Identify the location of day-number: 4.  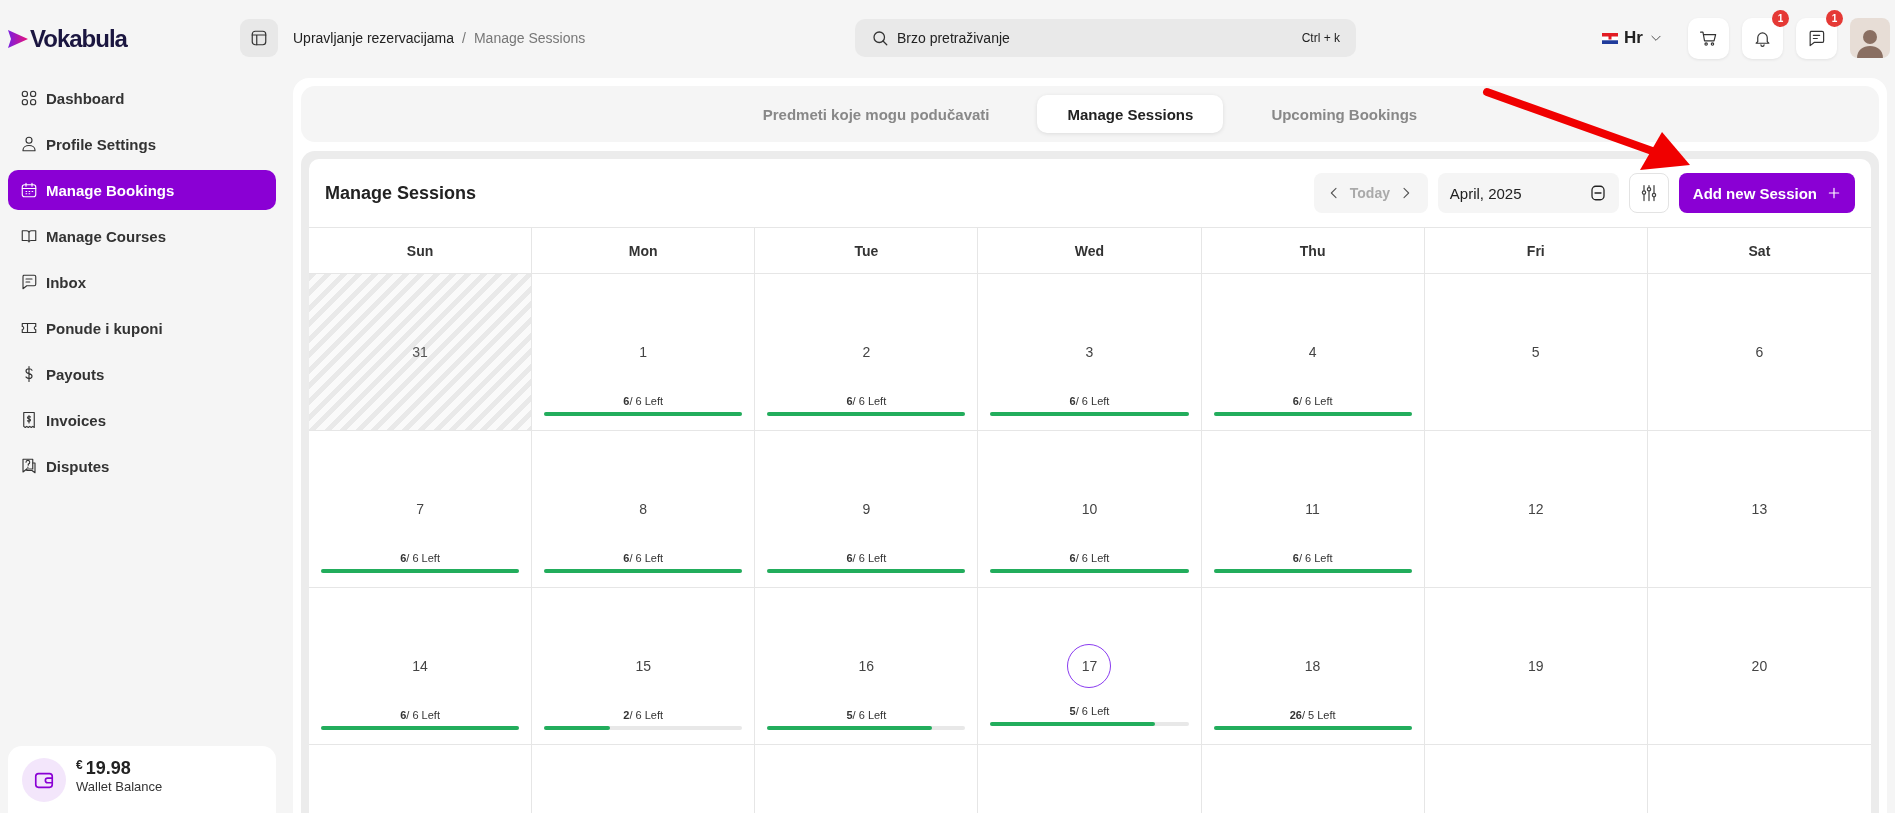
(1312, 352).